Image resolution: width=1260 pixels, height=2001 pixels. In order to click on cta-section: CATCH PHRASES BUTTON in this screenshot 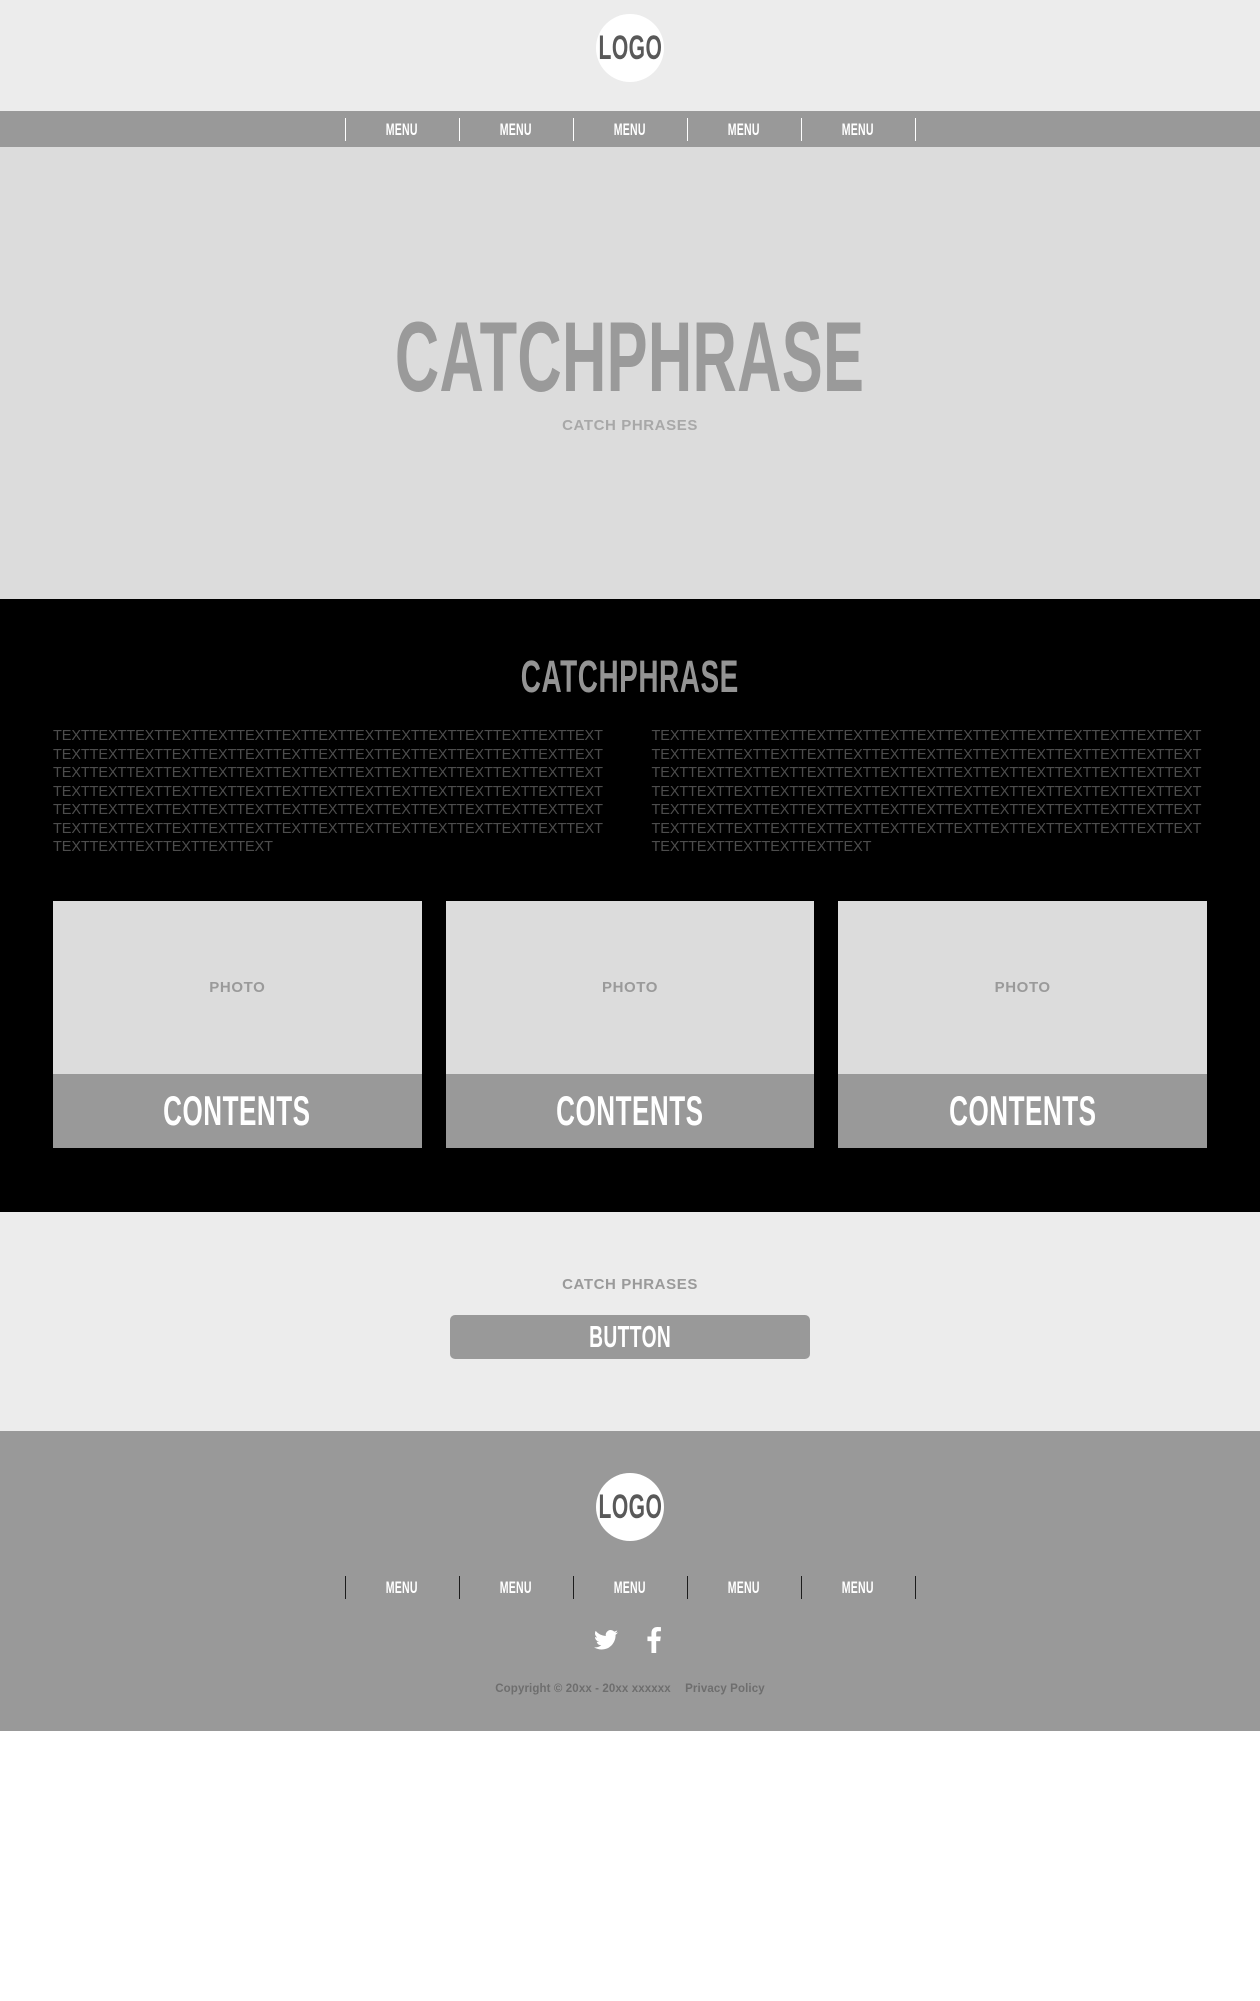, I will do `click(630, 1321)`.